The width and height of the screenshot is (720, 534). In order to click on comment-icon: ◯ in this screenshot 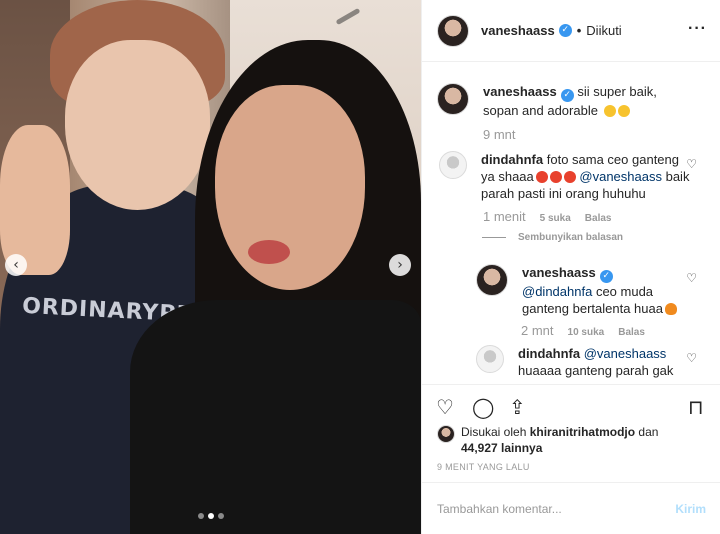, I will do `click(483, 407)`.